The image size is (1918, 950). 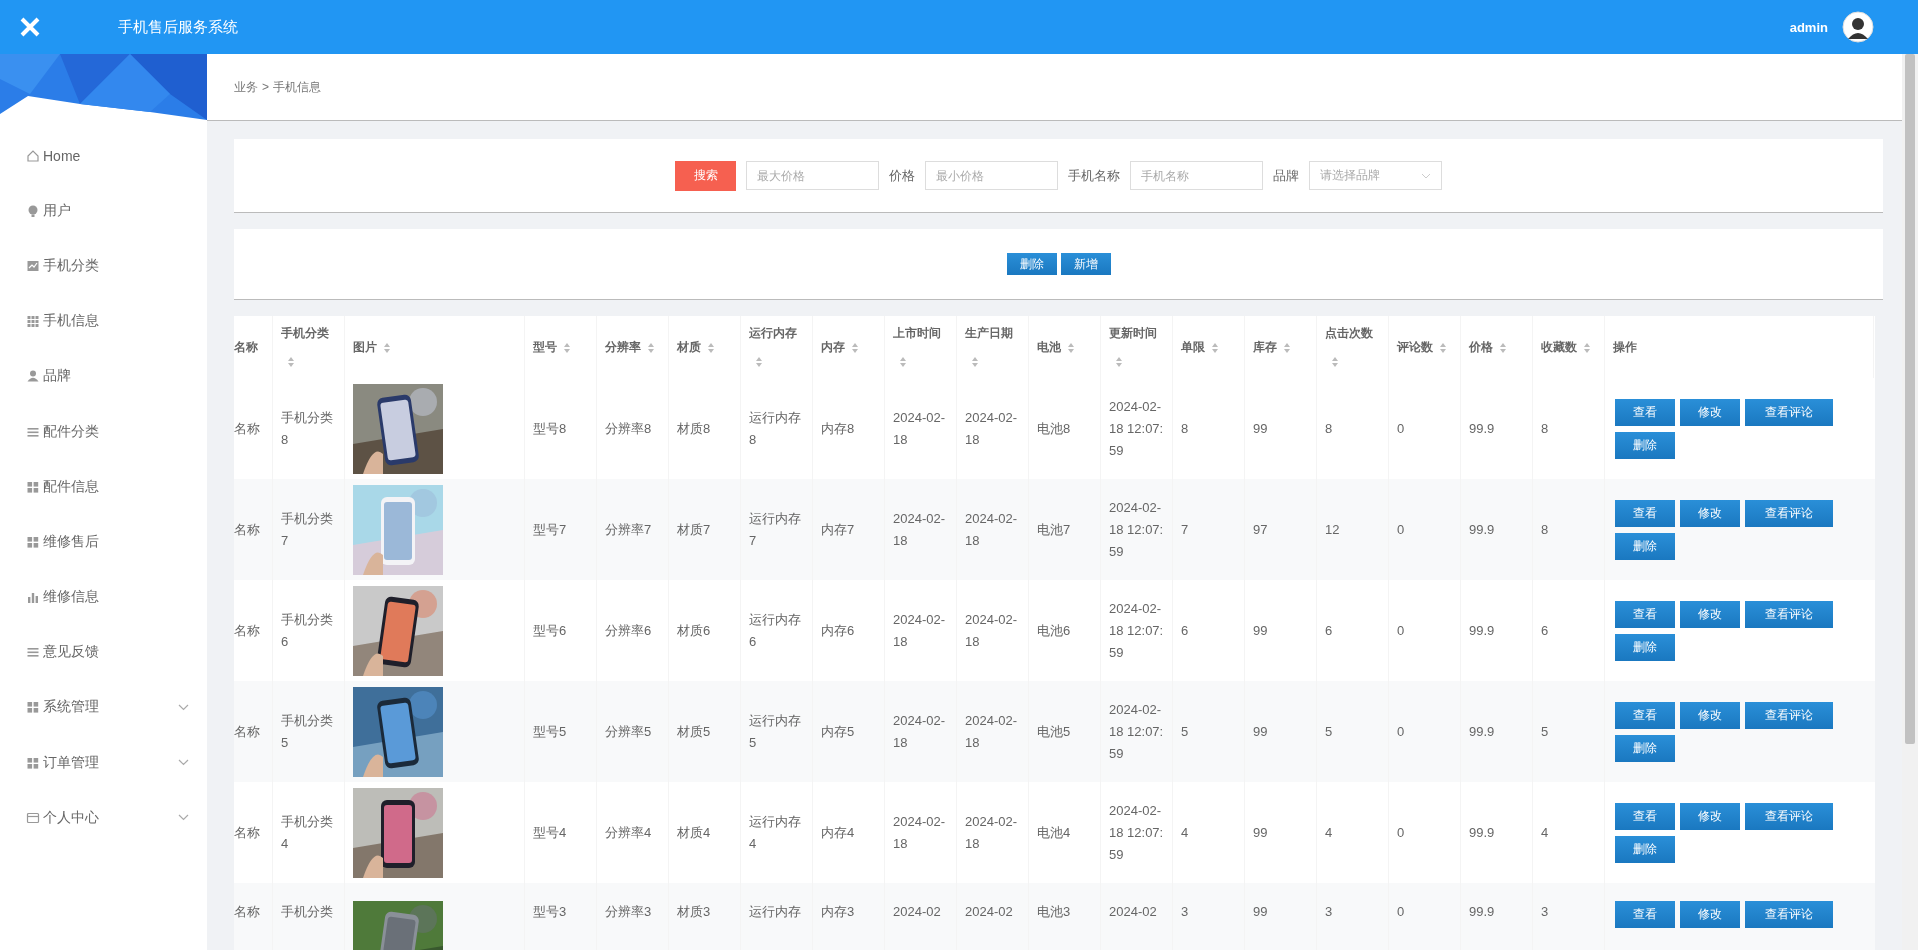 What do you see at coordinates (1196, 175) in the screenshot?
I see `input-field: 手机名称` at bounding box center [1196, 175].